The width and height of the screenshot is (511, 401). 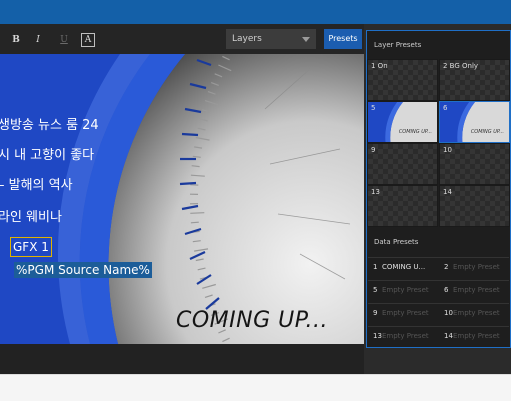 What do you see at coordinates (373, 150) in the screenshot?
I see `layer-preset-label: 9` at bounding box center [373, 150].